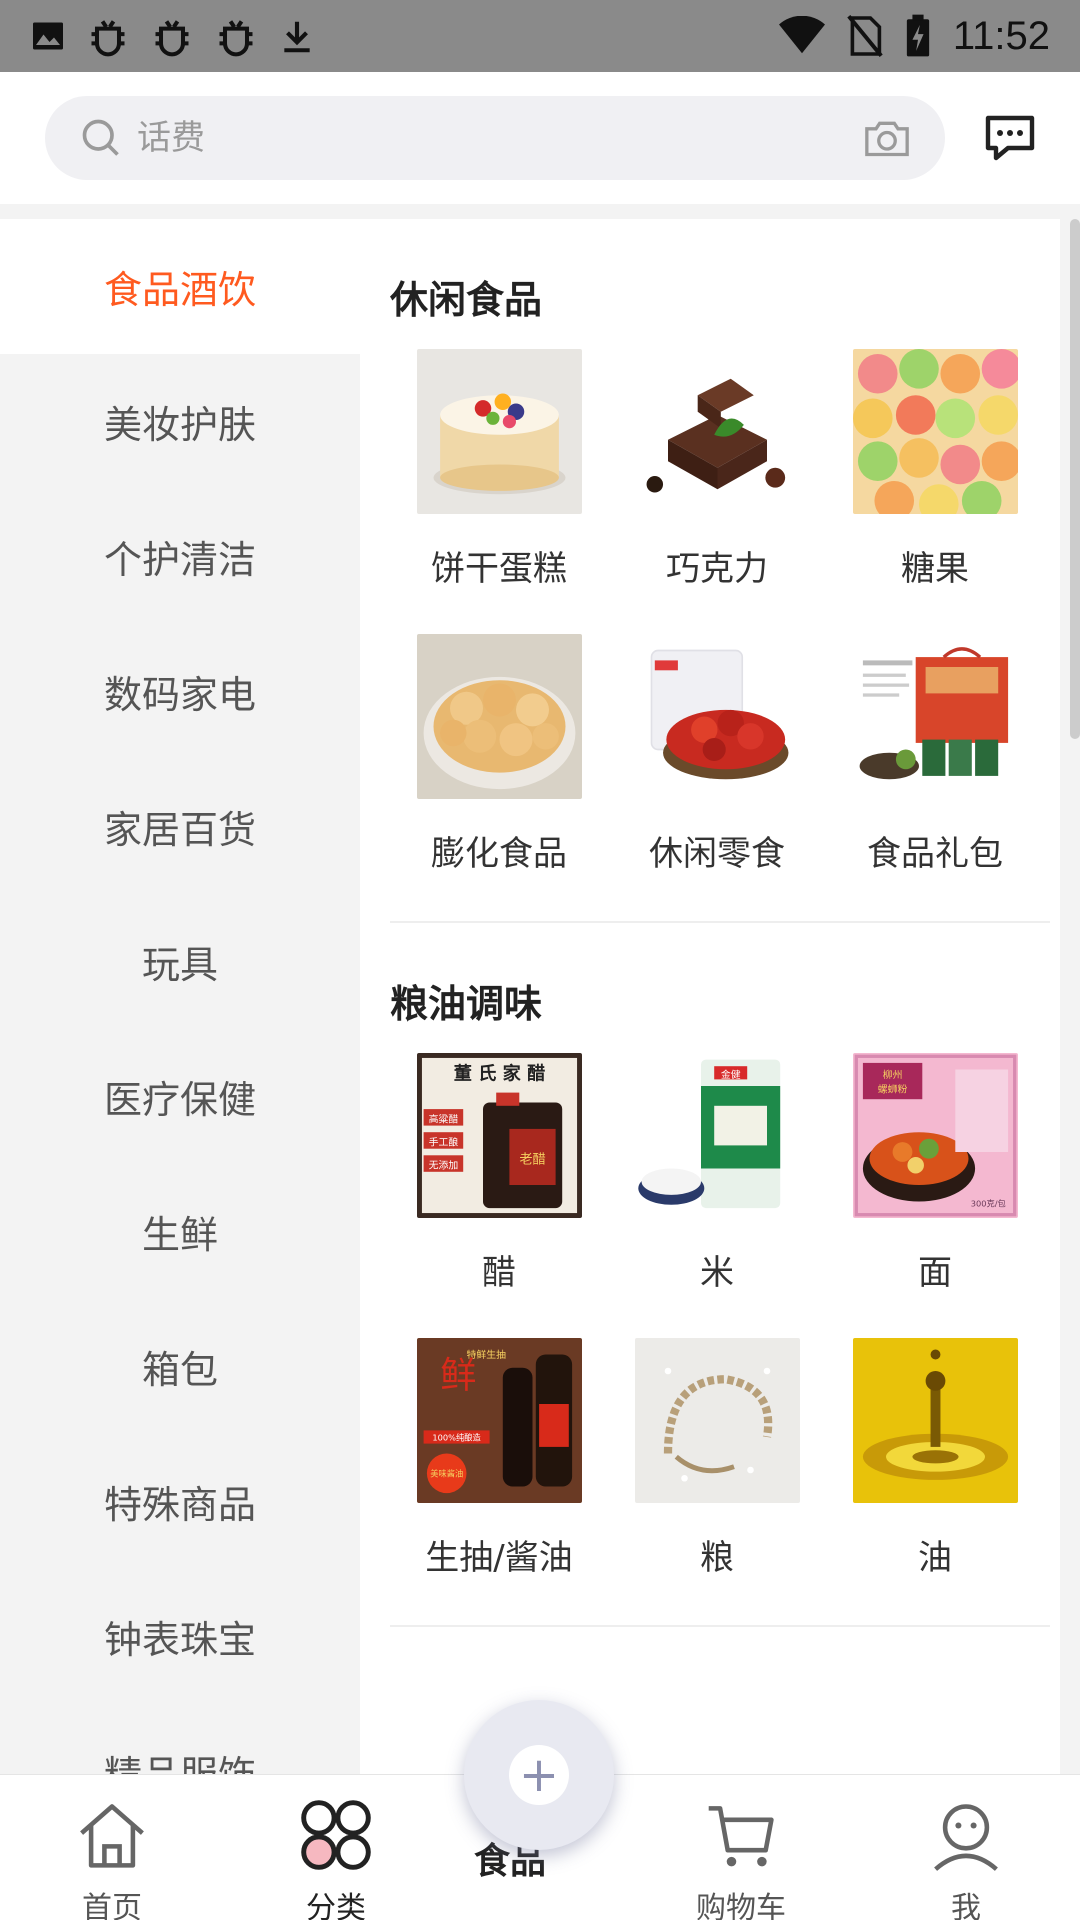 Image resolution: width=1080 pixels, height=1920 pixels. What do you see at coordinates (717, 716) in the screenshot?
I see `dried-fruit-image` at bounding box center [717, 716].